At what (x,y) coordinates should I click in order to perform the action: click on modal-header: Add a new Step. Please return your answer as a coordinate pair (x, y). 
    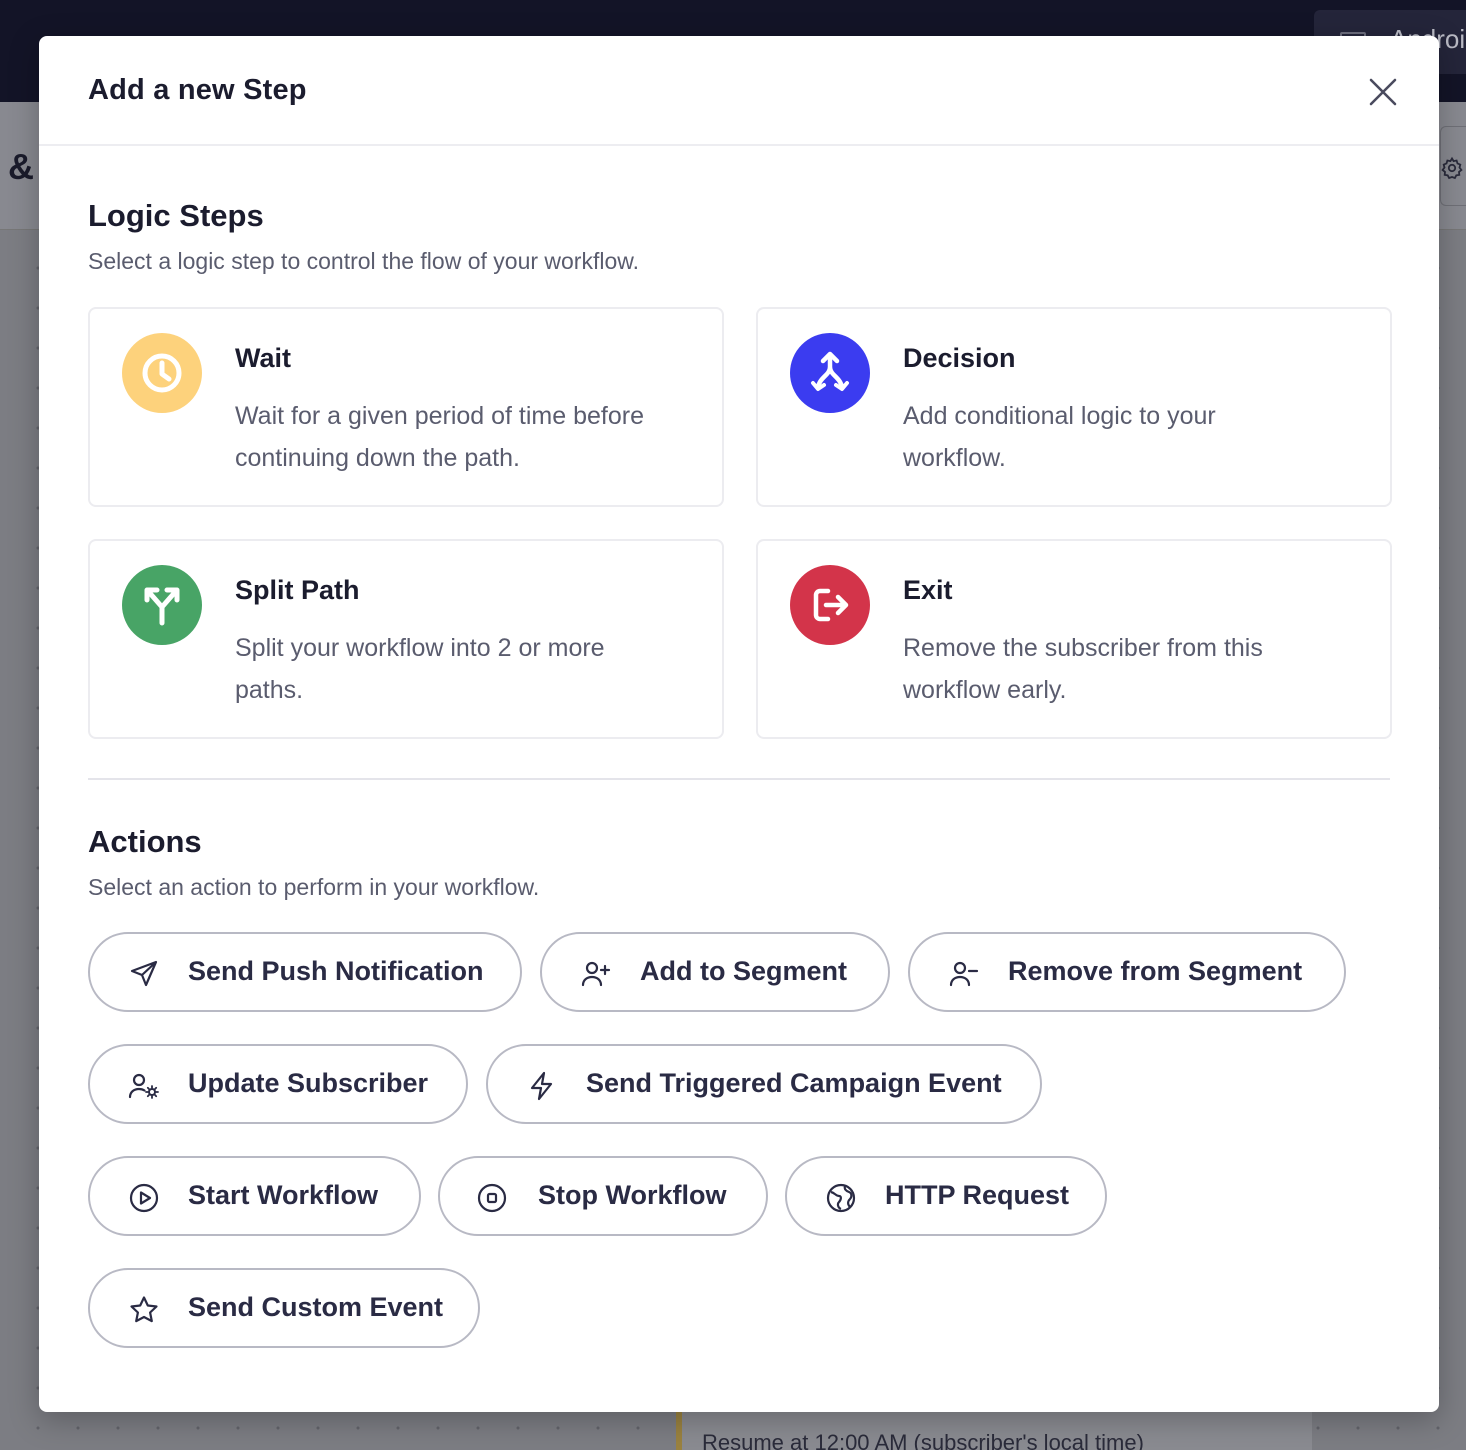
    Looking at the image, I should click on (739, 91).